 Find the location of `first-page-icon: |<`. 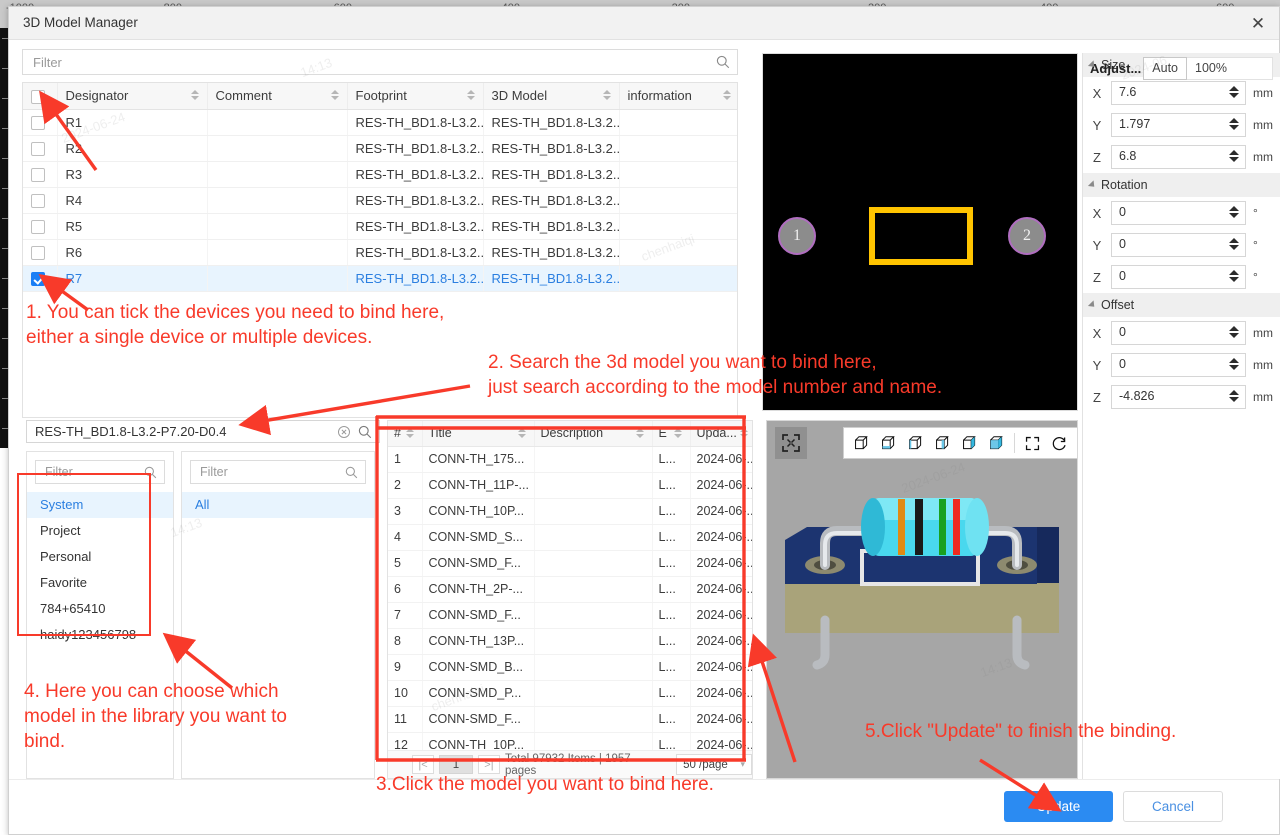

first-page-icon: |< is located at coordinates (423, 764).